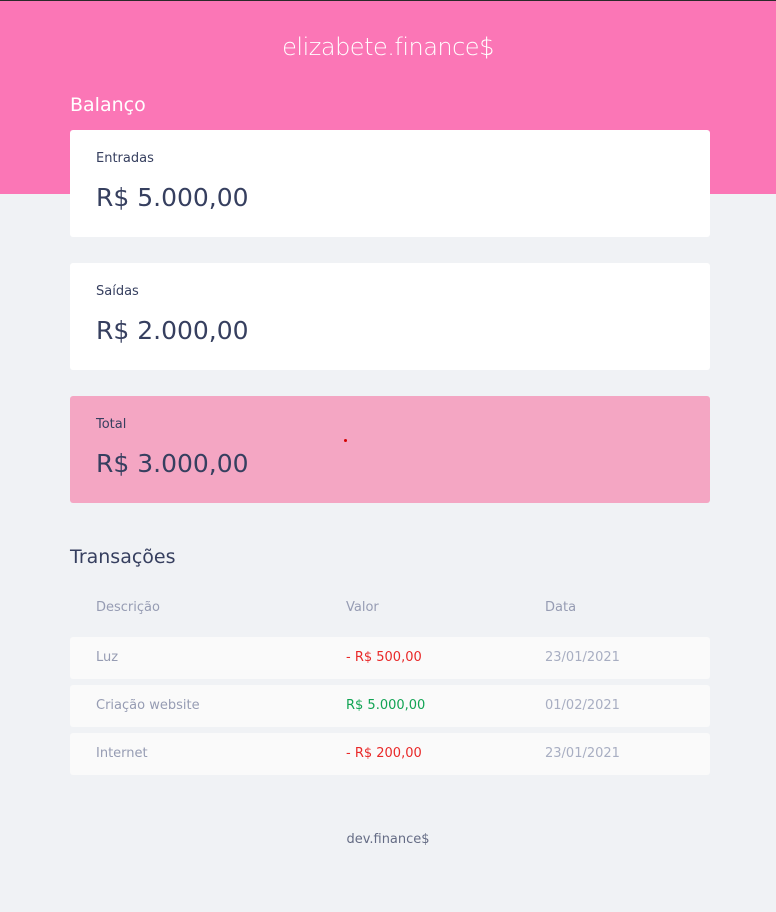 Image resolution: width=776 pixels, height=912 pixels. Describe the element at coordinates (148, 705) in the screenshot. I see `transaction-description: Criação website` at that location.